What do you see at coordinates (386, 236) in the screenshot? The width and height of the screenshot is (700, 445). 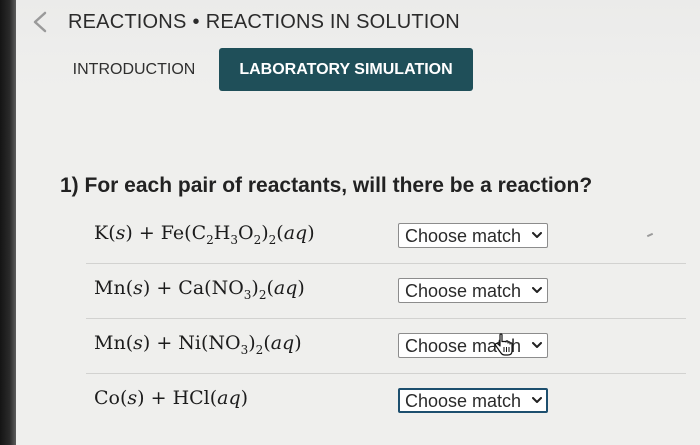 I see `reaction-row: K(s) + Fe(C2H3O2)2(aq) Choose match` at bounding box center [386, 236].